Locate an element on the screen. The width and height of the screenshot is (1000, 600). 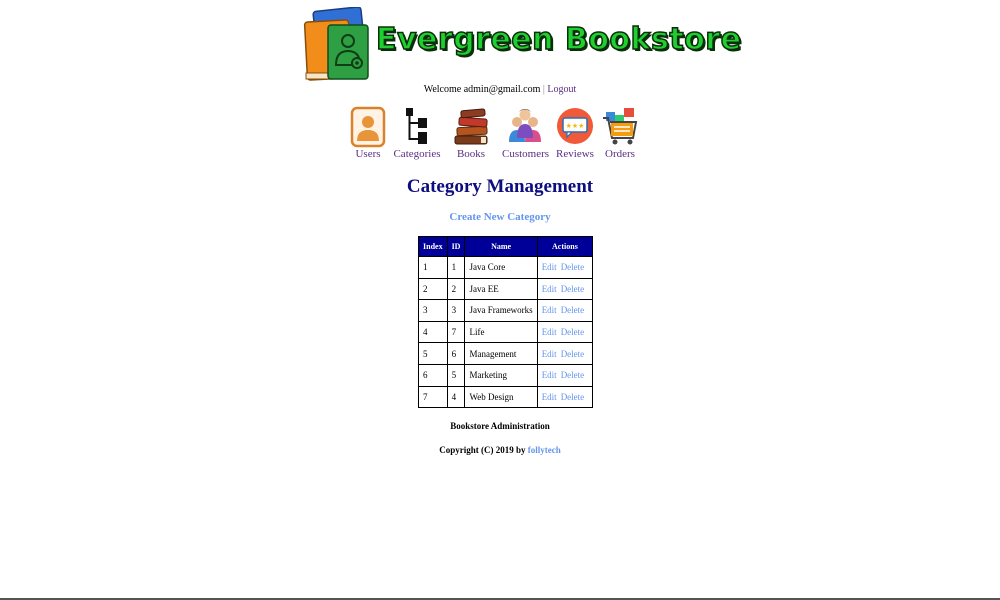
menu-item-reviews: ★★★ Reviews is located at coordinates (575, 133).